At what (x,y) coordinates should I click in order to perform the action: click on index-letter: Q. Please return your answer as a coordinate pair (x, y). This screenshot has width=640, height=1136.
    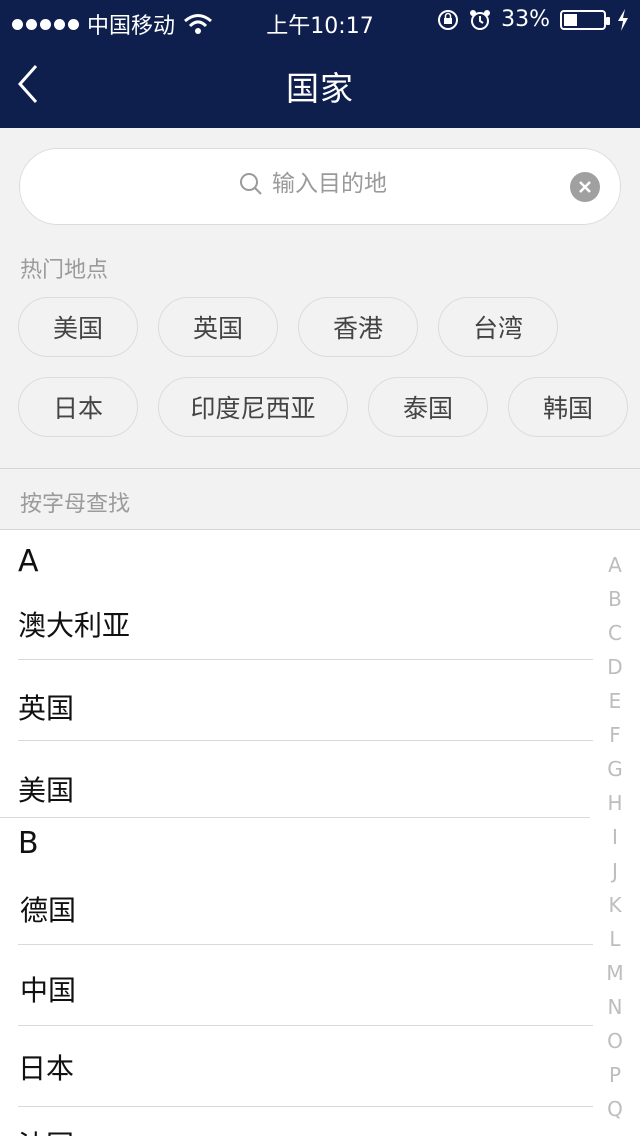
    Looking at the image, I should click on (615, 1113).